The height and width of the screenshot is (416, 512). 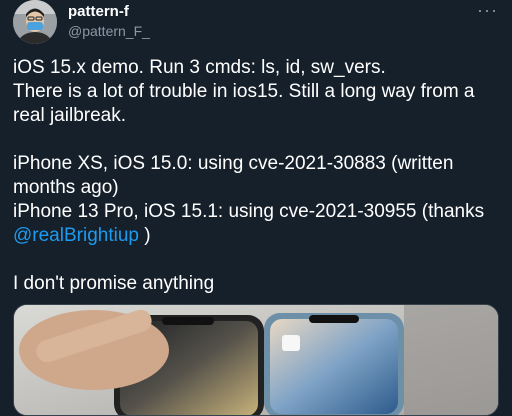 I want to click on author-name: pattern-f, so click(x=98, y=11).